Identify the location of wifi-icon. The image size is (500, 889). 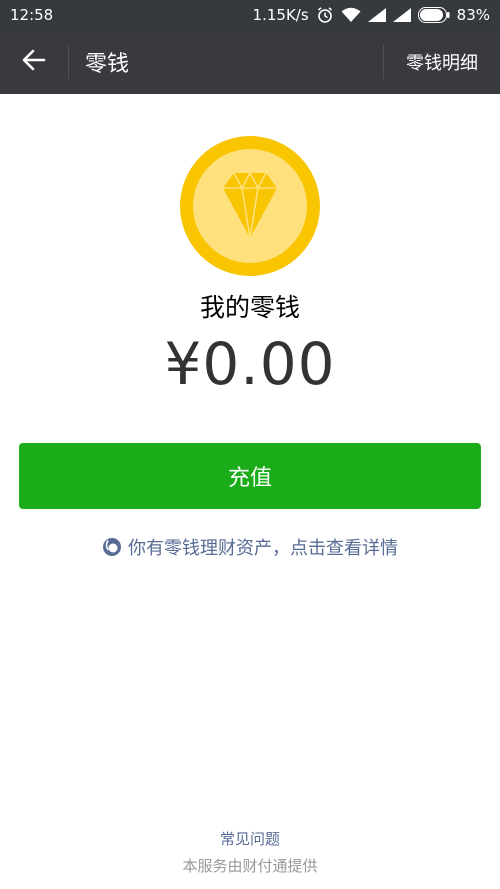
(351, 15).